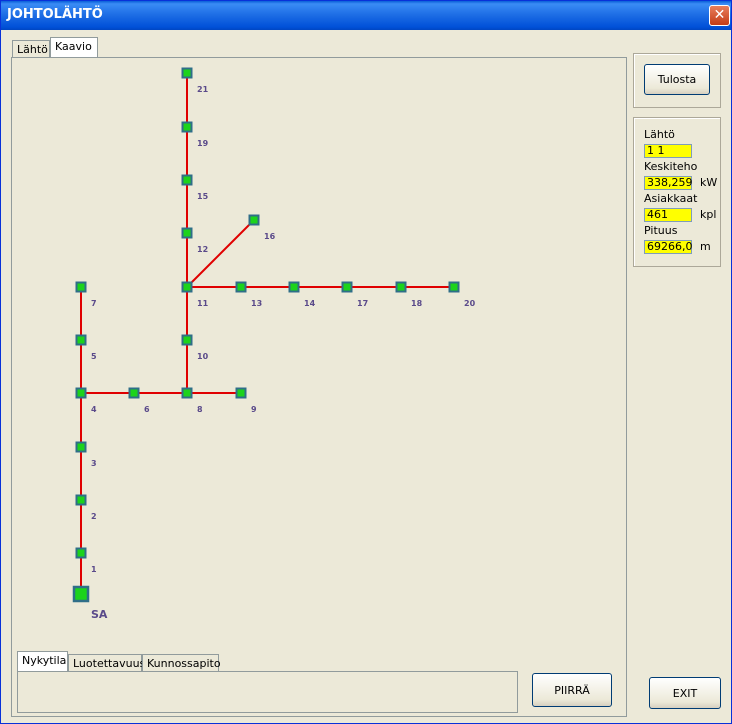  What do you see at coordinates (31, 49) in the screenshot?
I see `tab-lahto: Lähtö` at bounding box center [31, 49].